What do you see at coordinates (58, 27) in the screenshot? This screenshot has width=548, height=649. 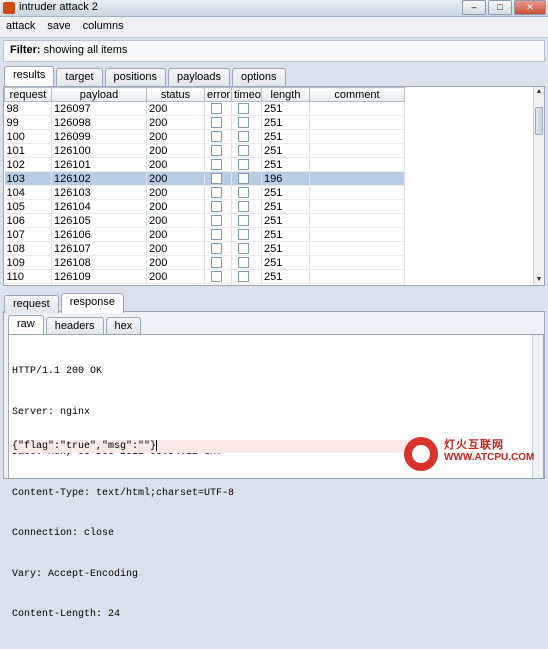 I see `menu-save: save` at bounding box center [58, 27].